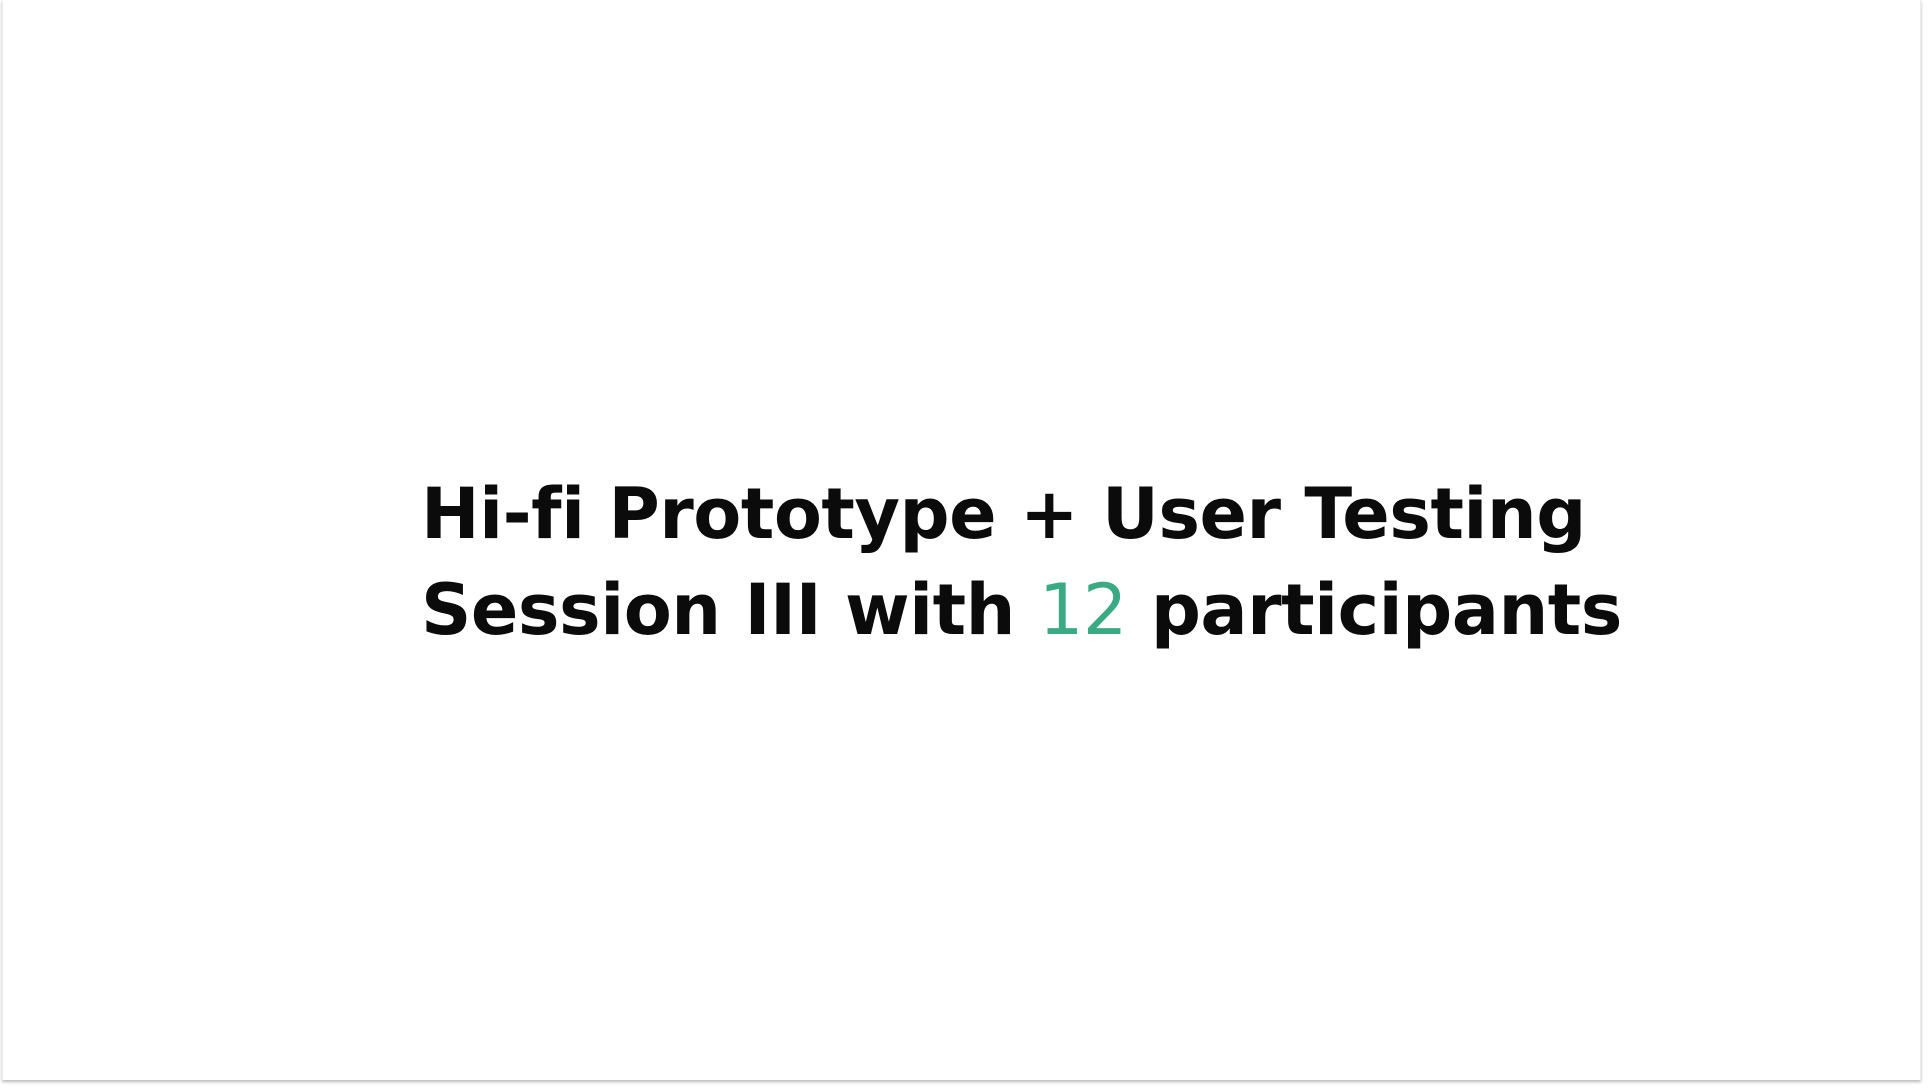 The image size is (1928, 1088). Describe the element at coordinates (1003, 514) in the screenshot. I see `headline-line-1: Hi-fi Prototype + User Testing` at that location.